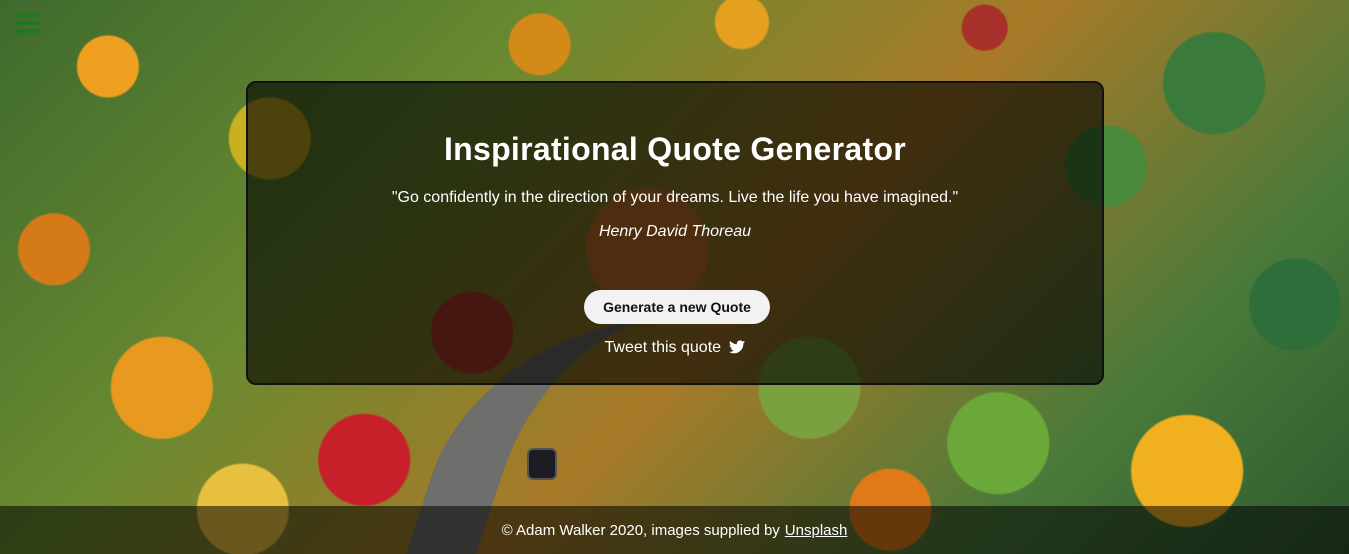 The width and height of the screenshot is (1349, 554). Describe the element at coordinates (640, 530) in the screenshot. I see `footer-credit: © Adam Walker 2020, images supplied by` at that location.